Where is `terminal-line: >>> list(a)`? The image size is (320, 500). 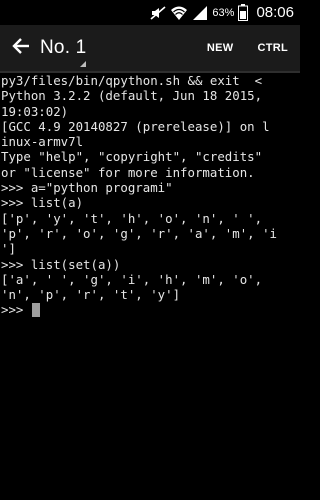 terminal-line: >>> list(a) is located at coordinates (42, 203).